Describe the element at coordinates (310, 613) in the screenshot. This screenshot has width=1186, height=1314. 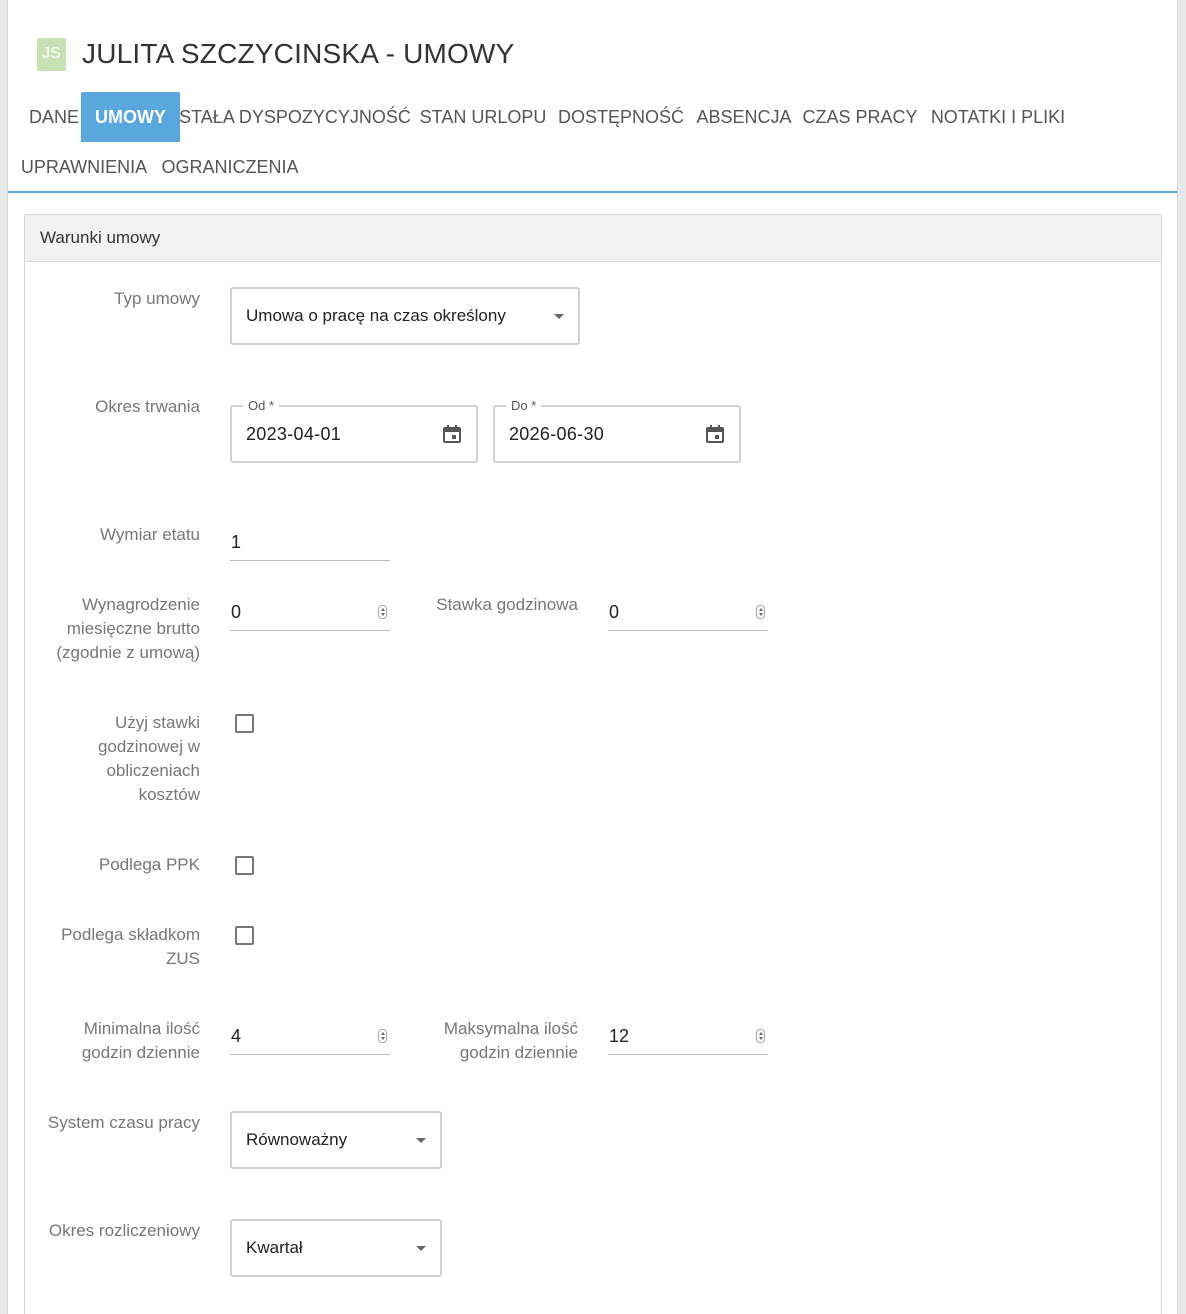
I see `monthly-salary-input: 0` at that location.